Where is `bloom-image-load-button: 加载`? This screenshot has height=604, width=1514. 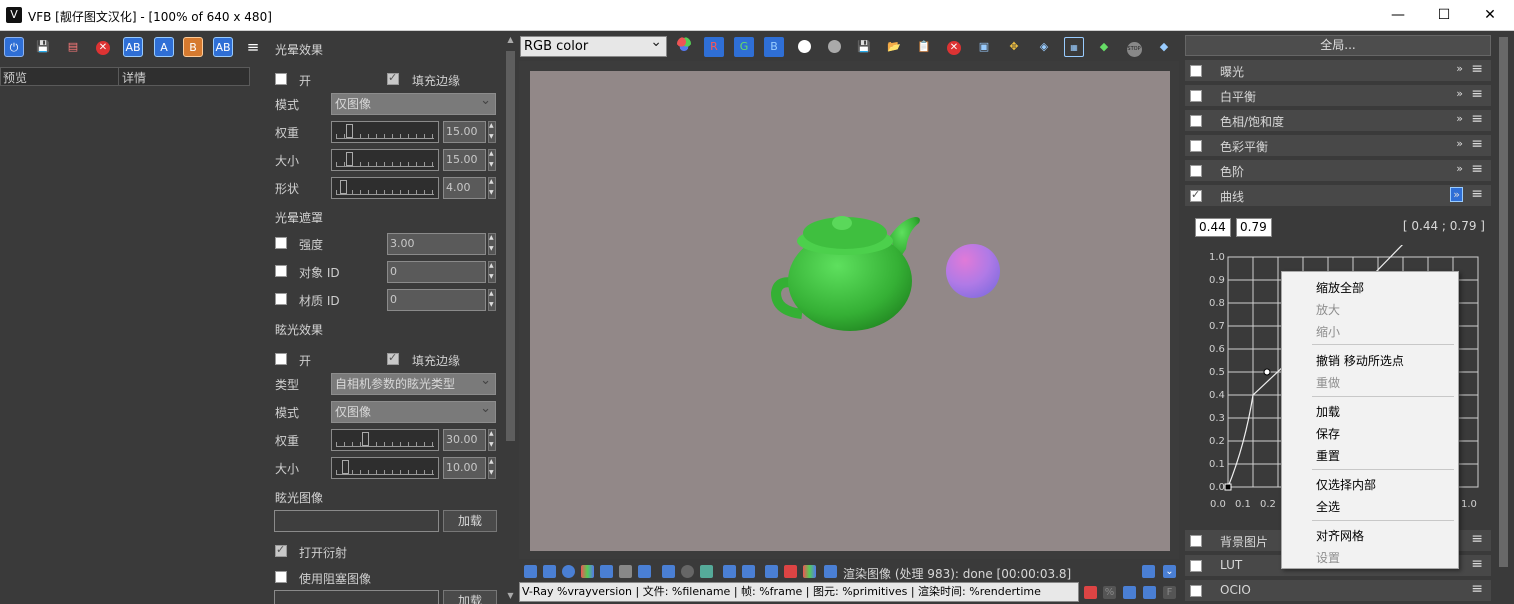 bloom-image-load-button: 加载 is located at coordinates (470, 521).